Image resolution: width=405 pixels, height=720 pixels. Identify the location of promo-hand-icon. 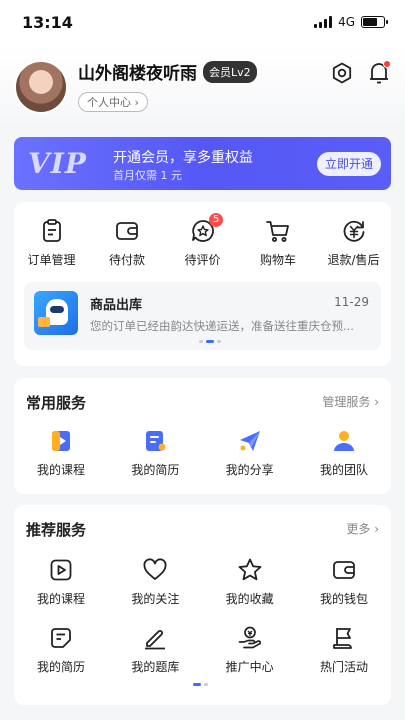
(249, 637).